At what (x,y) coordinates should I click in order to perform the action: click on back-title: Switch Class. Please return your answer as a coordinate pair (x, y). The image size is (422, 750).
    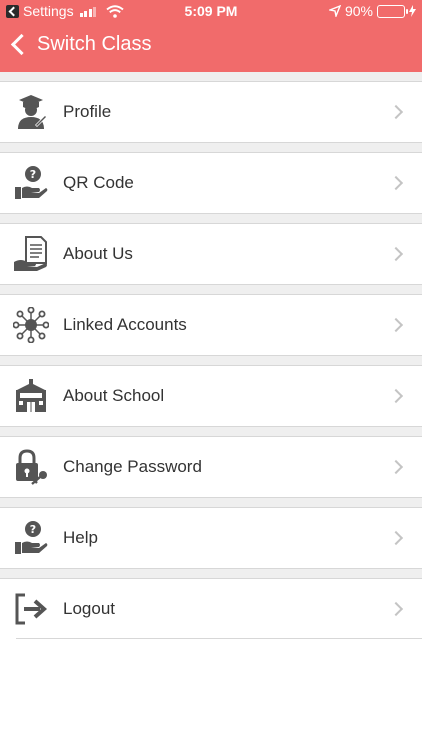
    Looking at the image, I should click on (94, 44).